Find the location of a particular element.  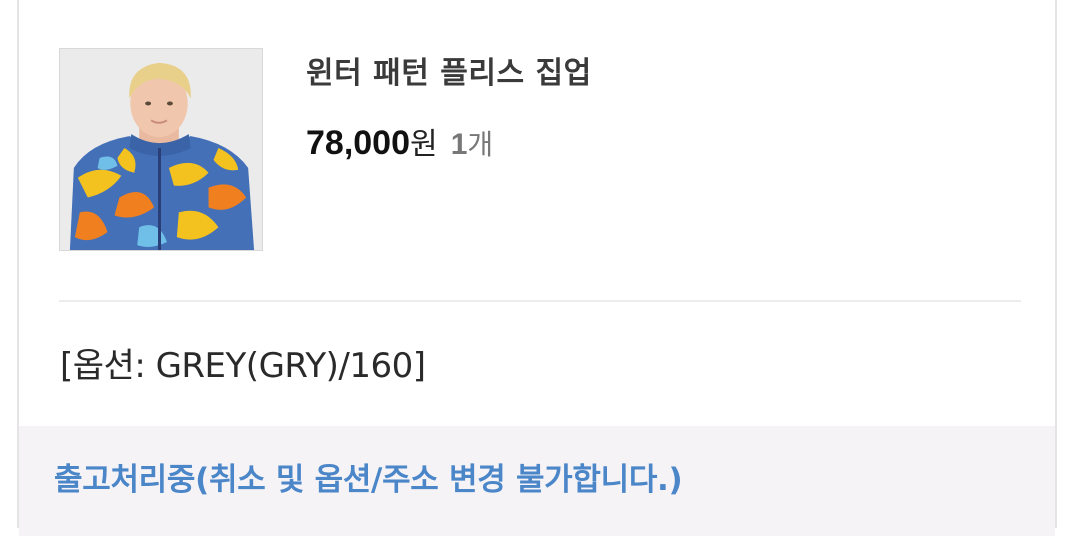

price-quantity-row: 78,000원 1개 is located at coordinates (399, 141).